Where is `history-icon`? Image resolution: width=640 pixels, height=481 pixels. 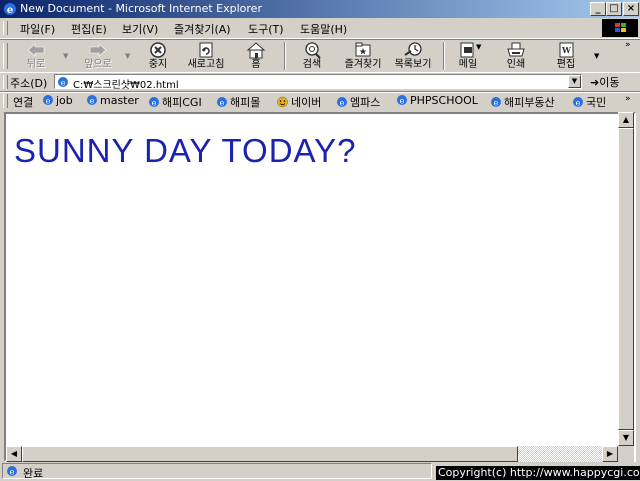
history-icon is located at coordinates (413, 49).